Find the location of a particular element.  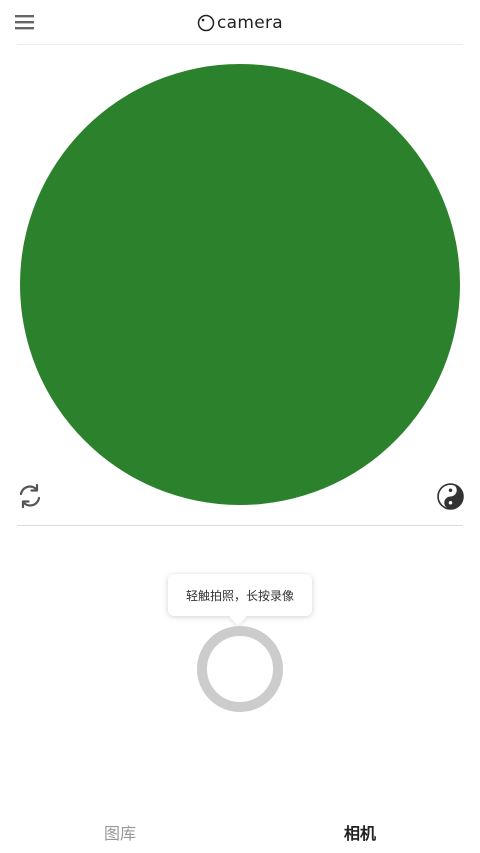

app-brand: camera is located at coordinates (240, 23).